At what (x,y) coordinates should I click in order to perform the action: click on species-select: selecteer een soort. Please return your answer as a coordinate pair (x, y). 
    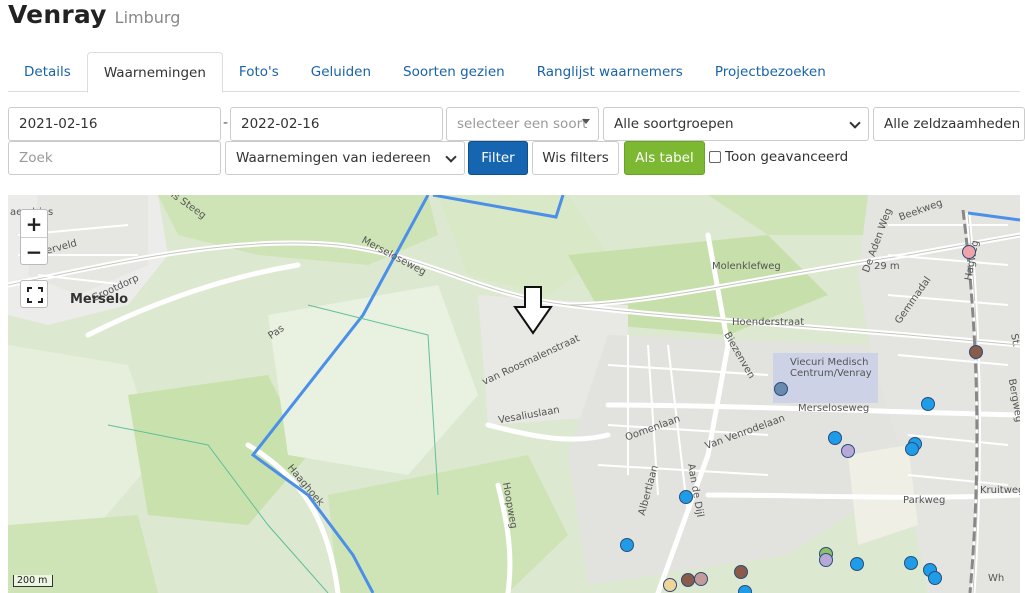
    Looking at the image, I should click on (522, 124).